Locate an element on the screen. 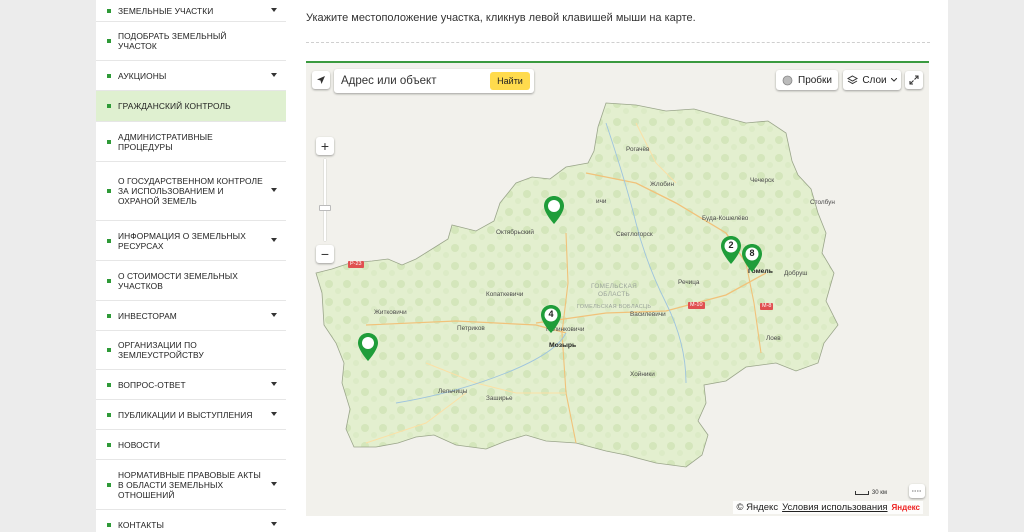 The image size is (1024, 532). location-arrow-icon is located at coordinates (321, 80).